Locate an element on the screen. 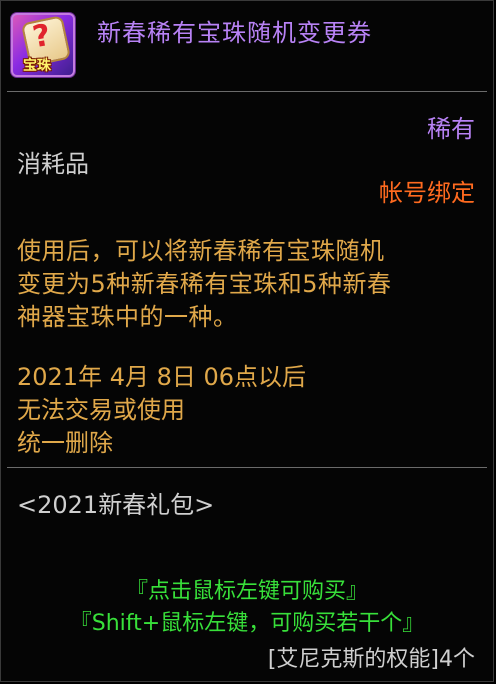  item-package: <2021新春礼包> is located at coordinates (116, 505).